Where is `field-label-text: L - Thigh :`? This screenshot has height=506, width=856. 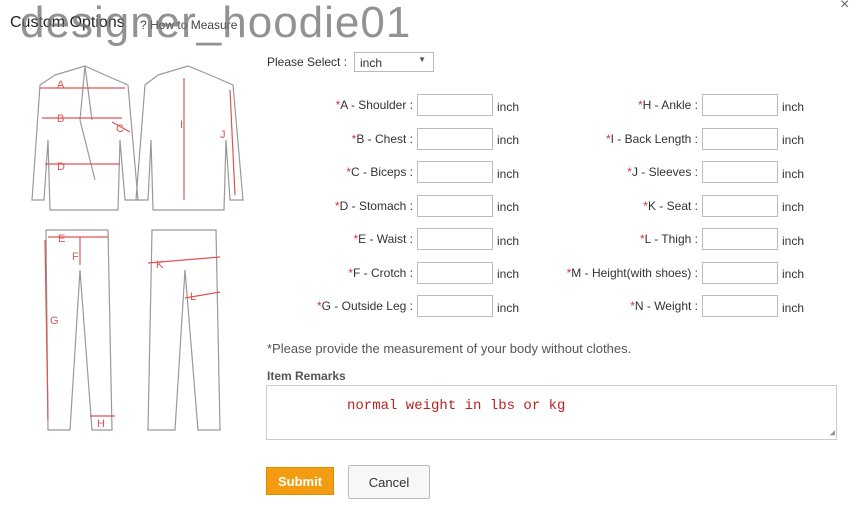
field-label-text: L - Thigh : is located at coordinates (671, 239).